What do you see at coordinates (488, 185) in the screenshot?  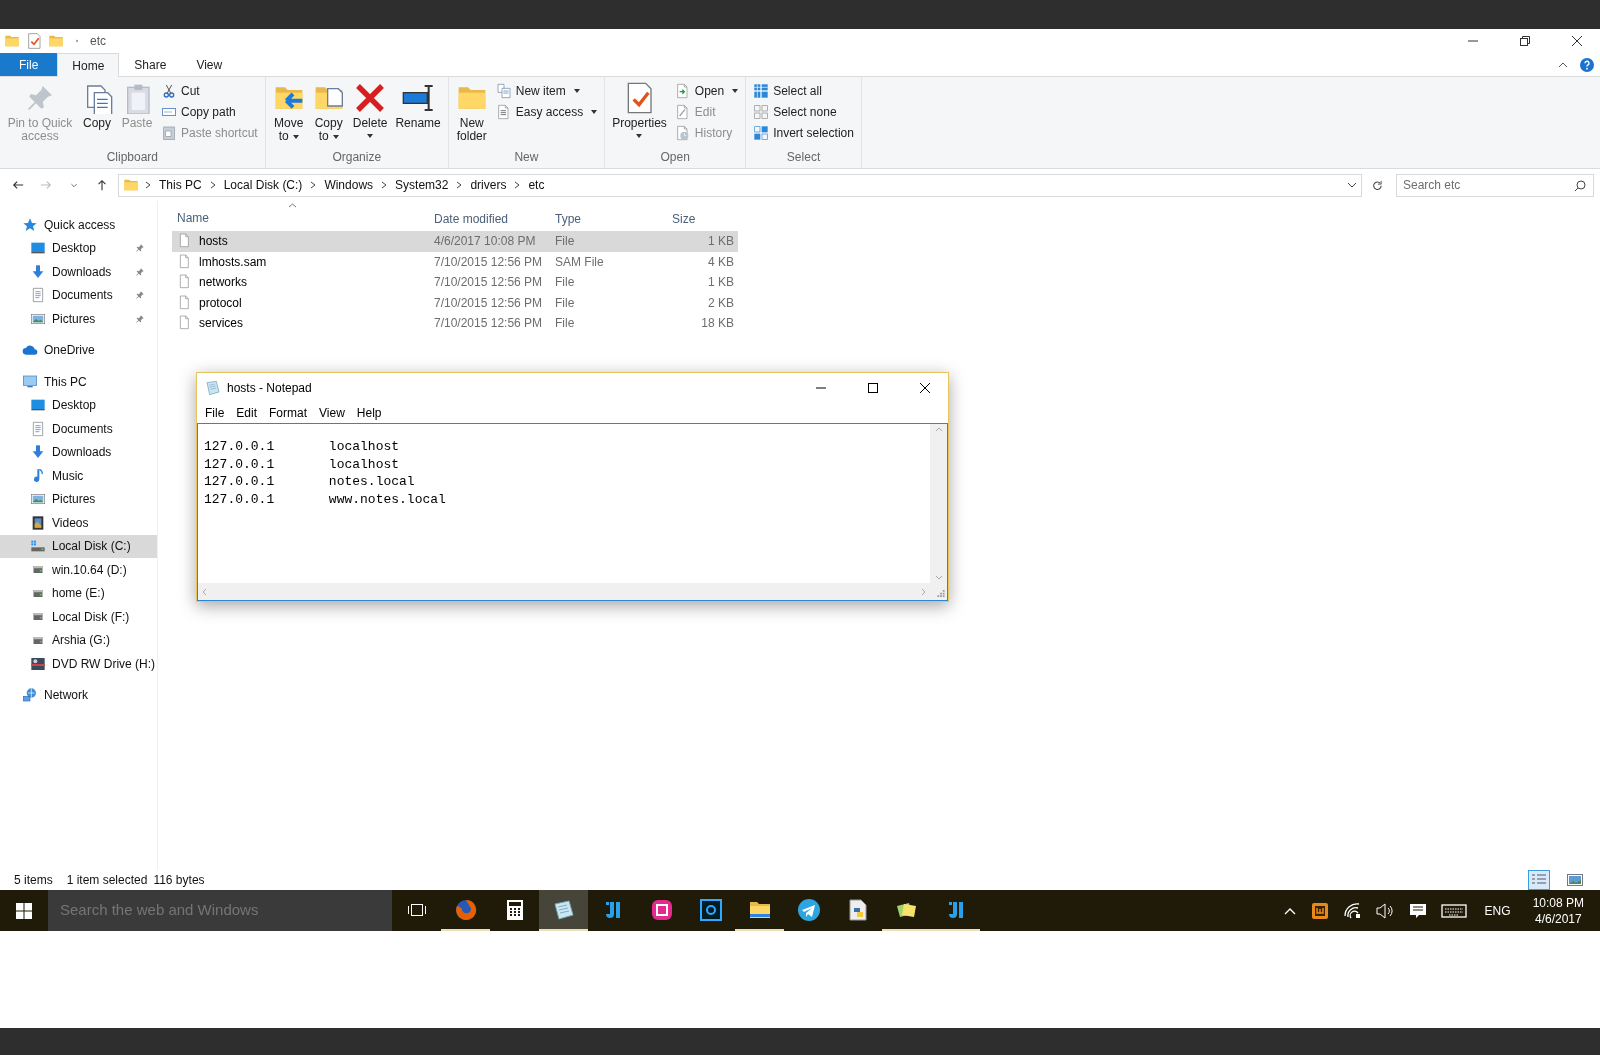 I see `breadcrumb: drivers` at bounding box center [488, 185].